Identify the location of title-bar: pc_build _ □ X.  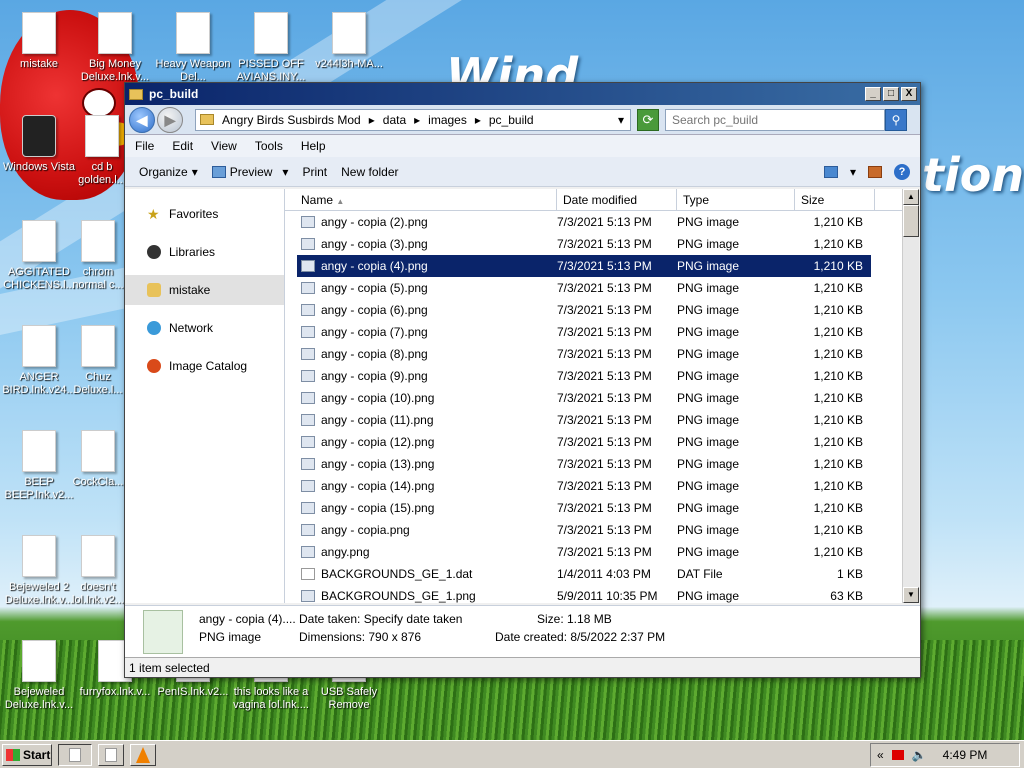
(522, 94).